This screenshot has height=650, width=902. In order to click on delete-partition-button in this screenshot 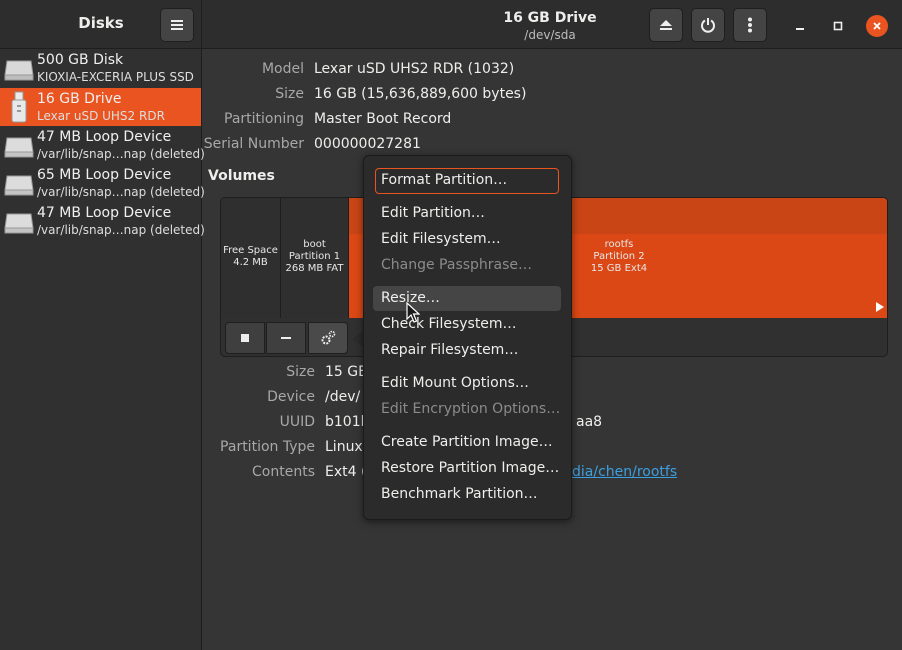, I will do `click(286, 338)`.